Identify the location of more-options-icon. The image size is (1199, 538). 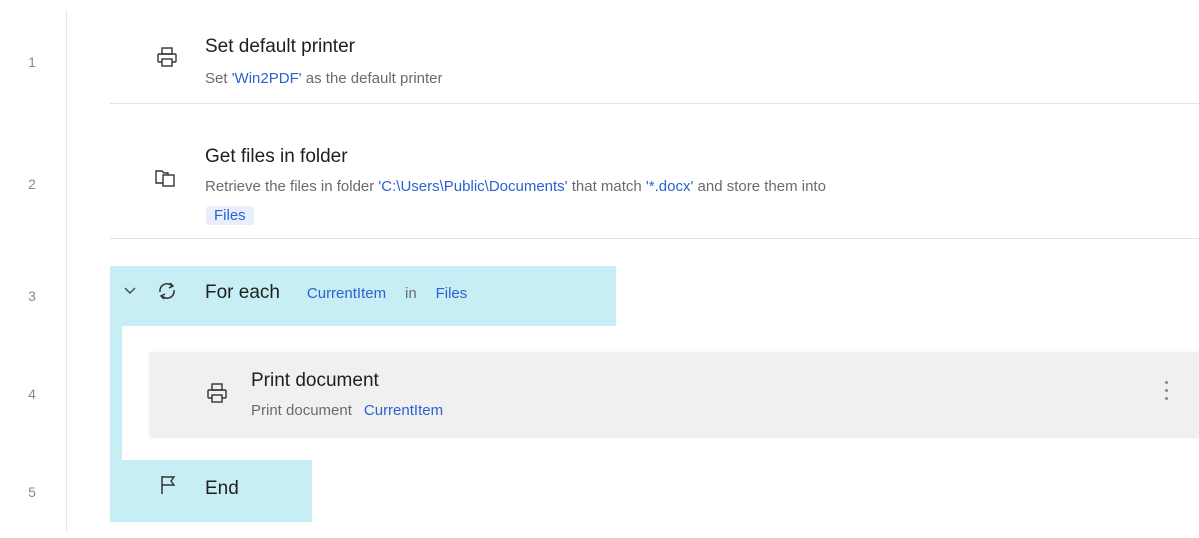
(1167, 392).